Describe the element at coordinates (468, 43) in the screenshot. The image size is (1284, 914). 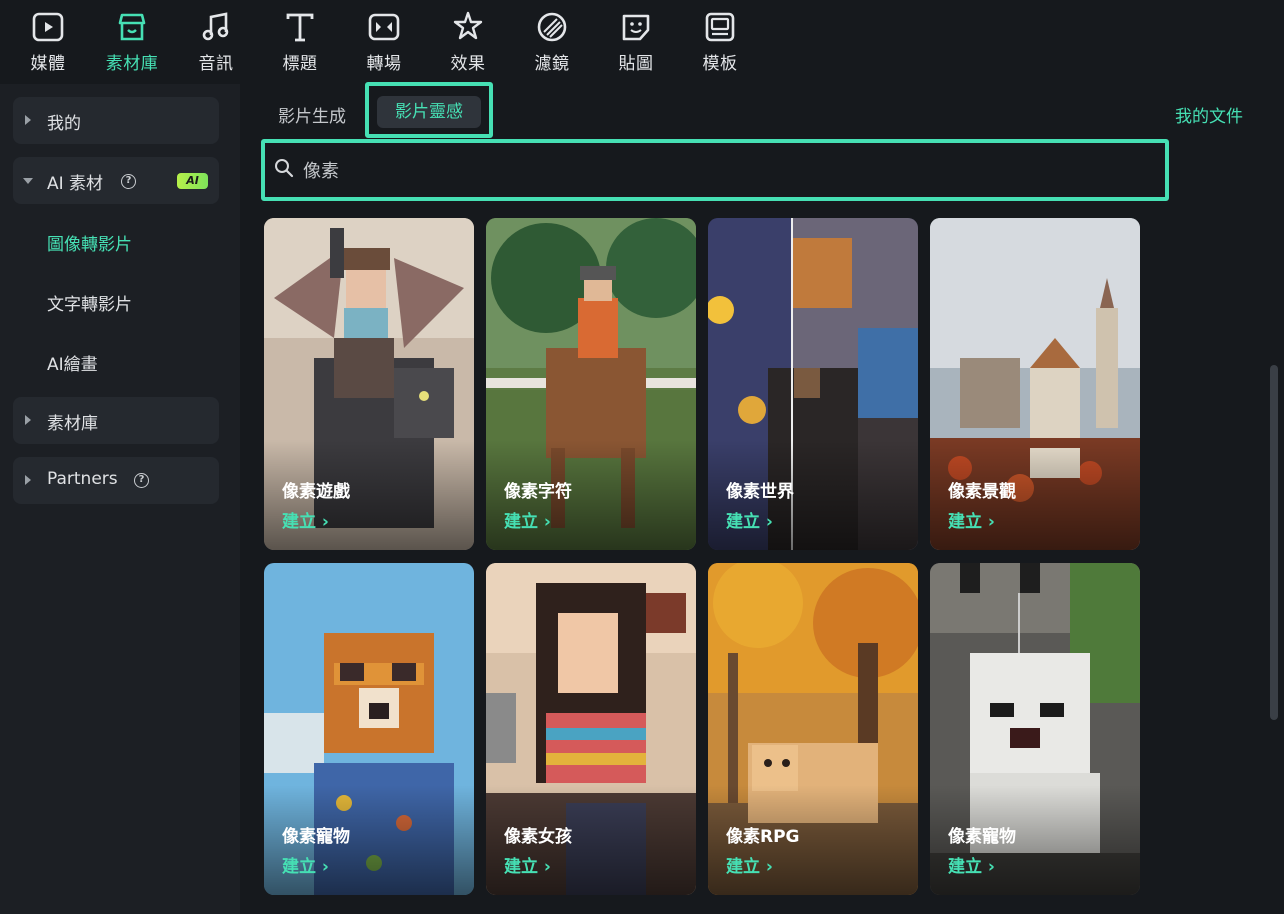
I see `toolbar-effects: 效果` at that location.